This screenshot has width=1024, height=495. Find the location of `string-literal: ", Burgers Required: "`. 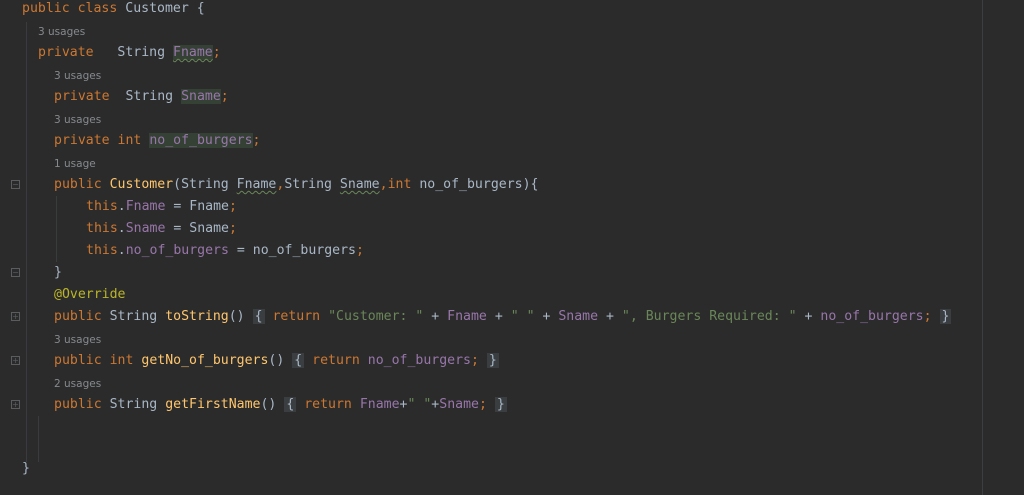

string-literal: ", Burgers Required: " is located at coordinates (709, 316).